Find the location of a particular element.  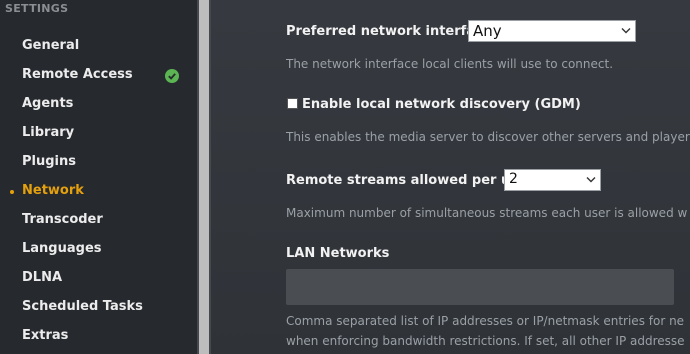

sidebar-item-network: Network is located at coordinates (98, 191).